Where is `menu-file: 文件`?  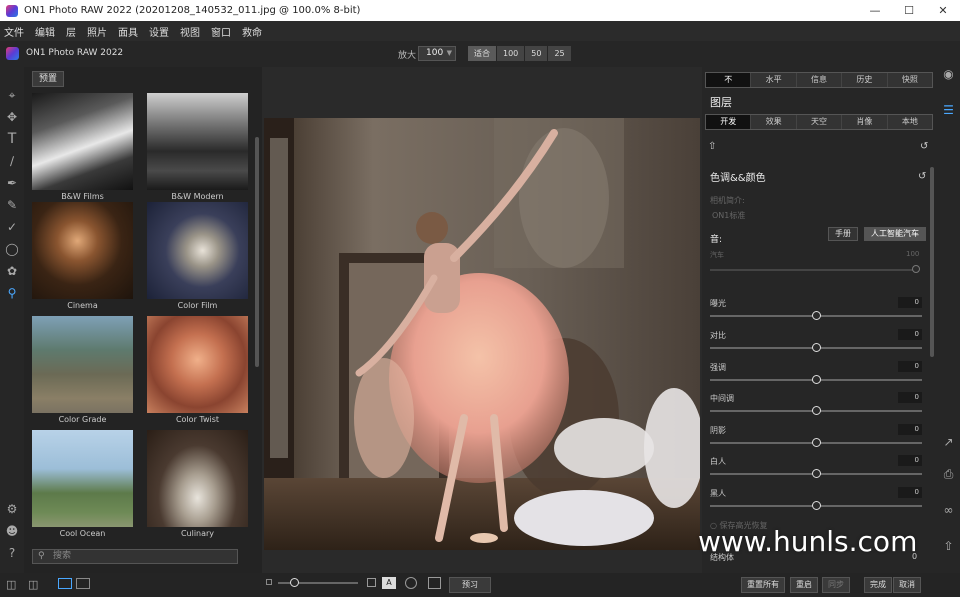 menu-file: 文件 is located at coordinates (14, 31).